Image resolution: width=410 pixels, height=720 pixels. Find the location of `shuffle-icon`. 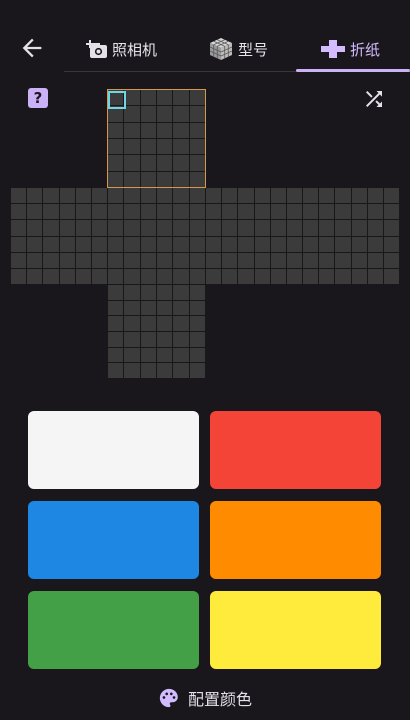

shuffle-icon is located at coordinates (374, 99).